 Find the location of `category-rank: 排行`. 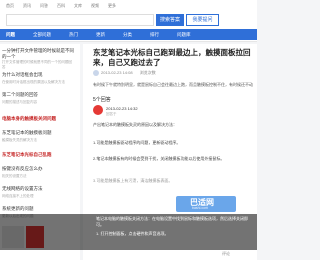

category-rank: 排行 is located at coordinates (154, 35).